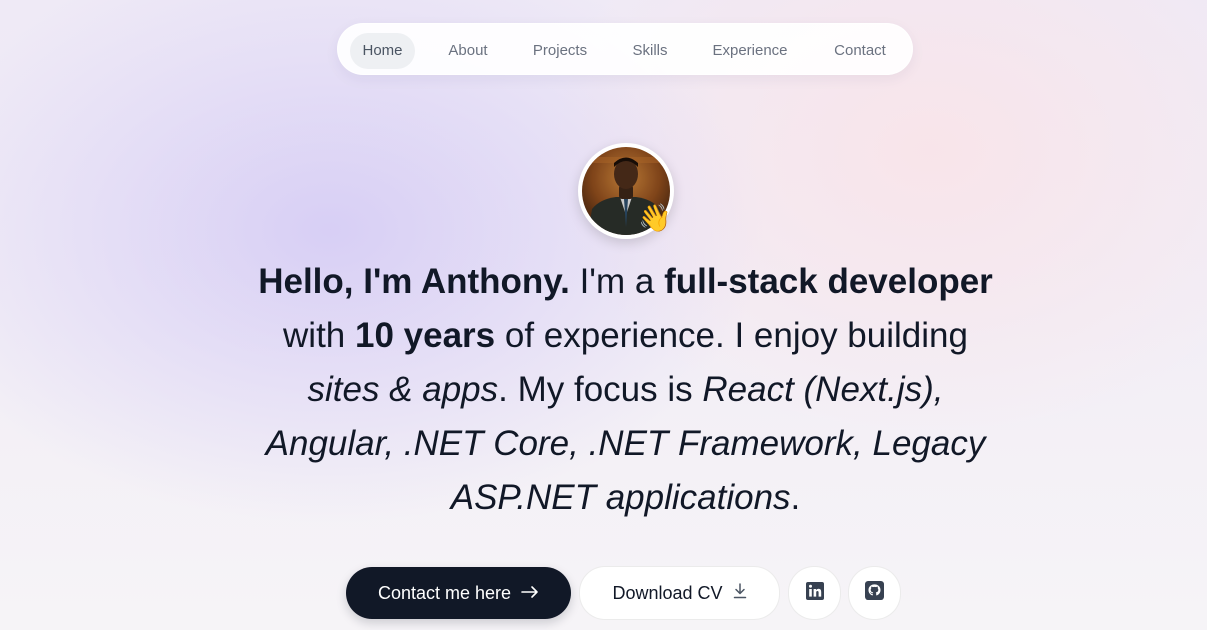 Image resolution: width=1207 pixels, height=630 pixels. I want to click on download-cv-button: Download CV, so click(679, 593).